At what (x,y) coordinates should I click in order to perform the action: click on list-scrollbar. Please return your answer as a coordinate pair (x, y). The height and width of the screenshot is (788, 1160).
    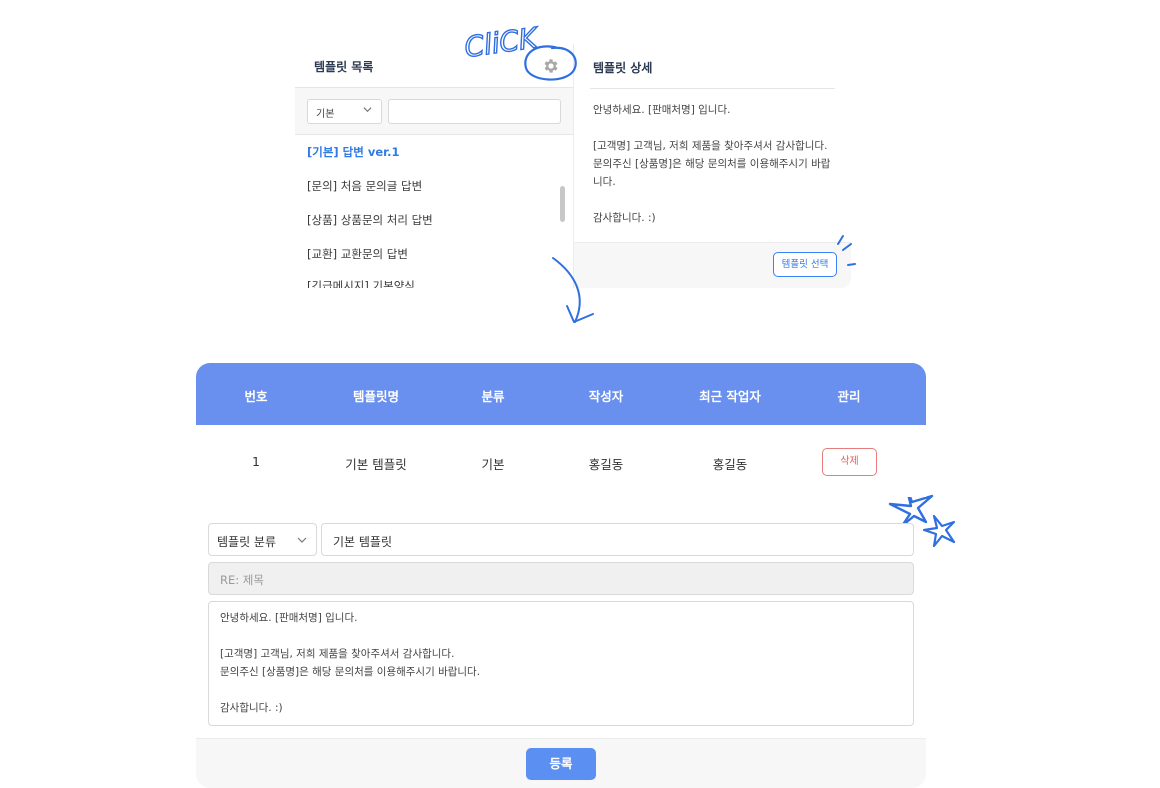
    Looking at the image, I should click on (562, 204).